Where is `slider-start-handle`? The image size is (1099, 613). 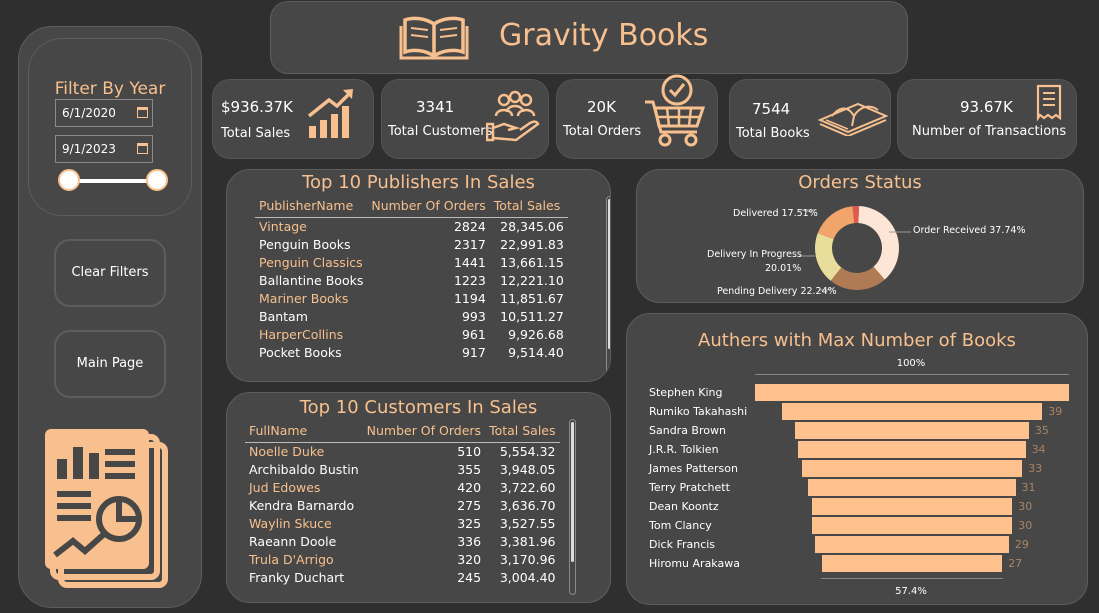 slider-start-handle is located at coordinates (69, 180).